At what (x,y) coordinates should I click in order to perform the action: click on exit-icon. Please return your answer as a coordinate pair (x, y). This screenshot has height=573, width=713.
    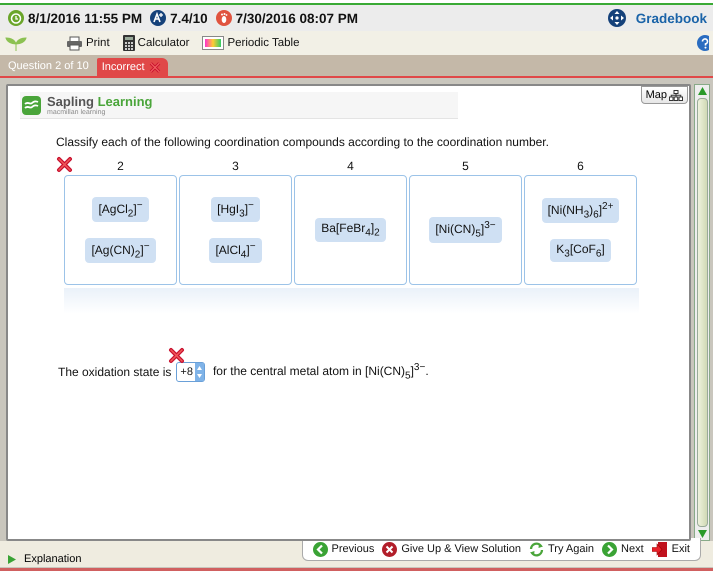
    Looking at the image, I should click on (660, 549).